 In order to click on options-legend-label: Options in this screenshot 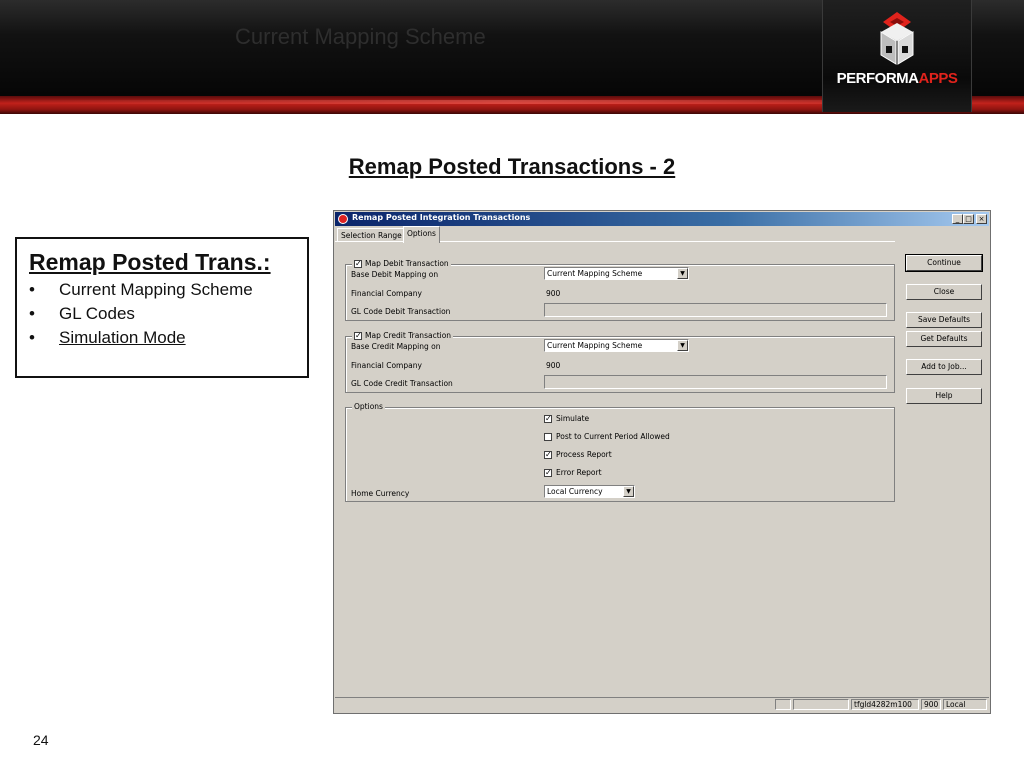, I will do `click(368, 406)`.